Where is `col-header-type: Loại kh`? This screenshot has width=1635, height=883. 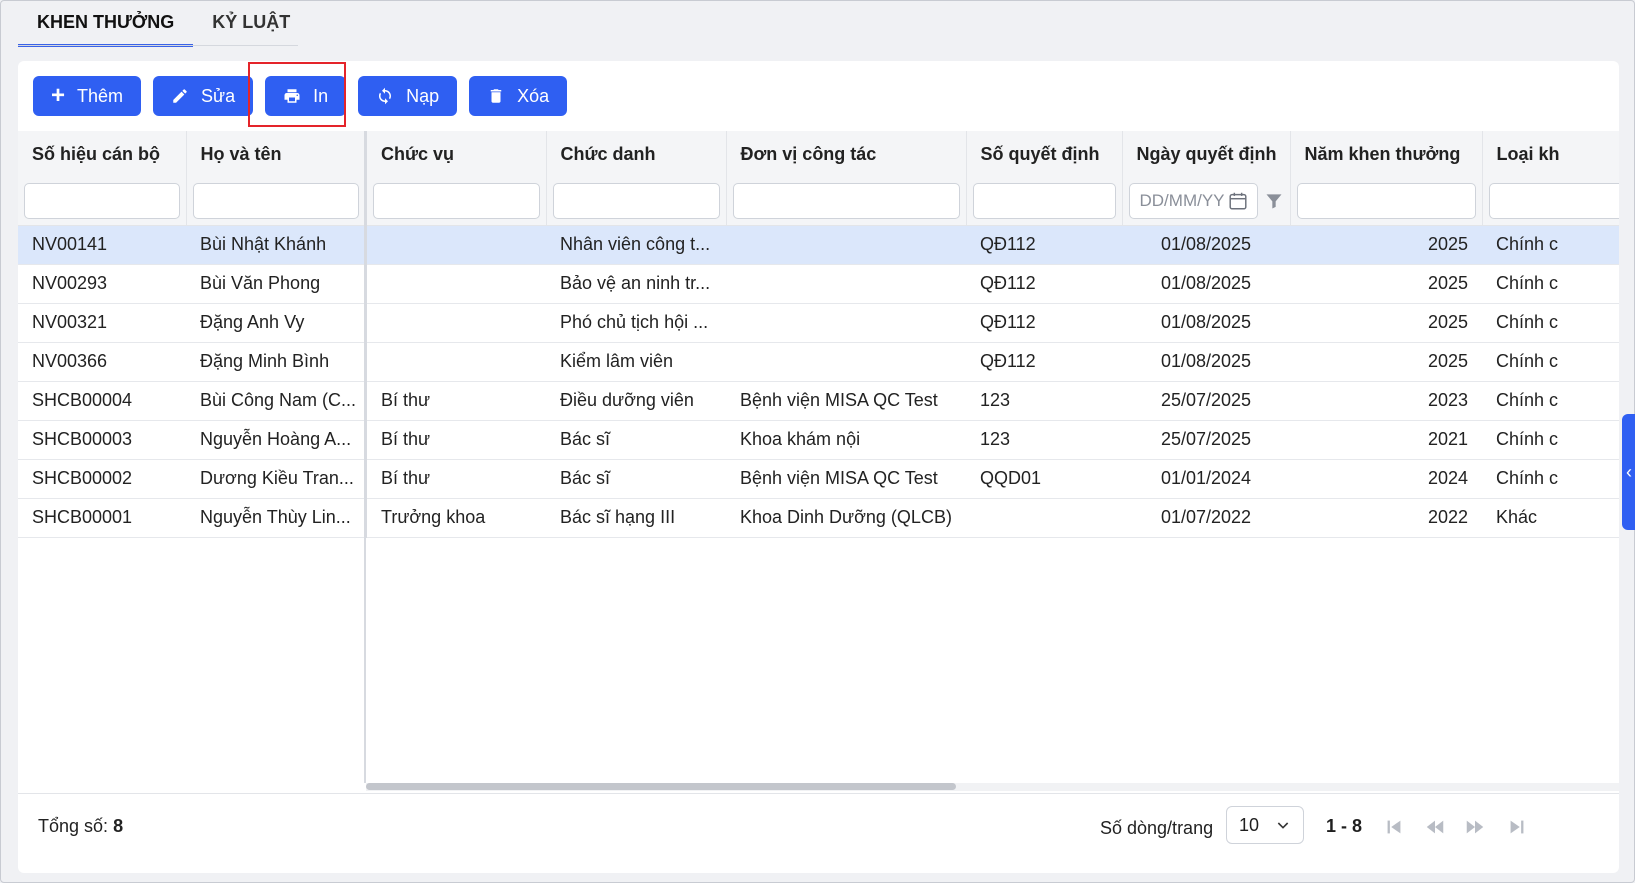 col-header-type: Loại kh is located at coordinates (1550, 154).